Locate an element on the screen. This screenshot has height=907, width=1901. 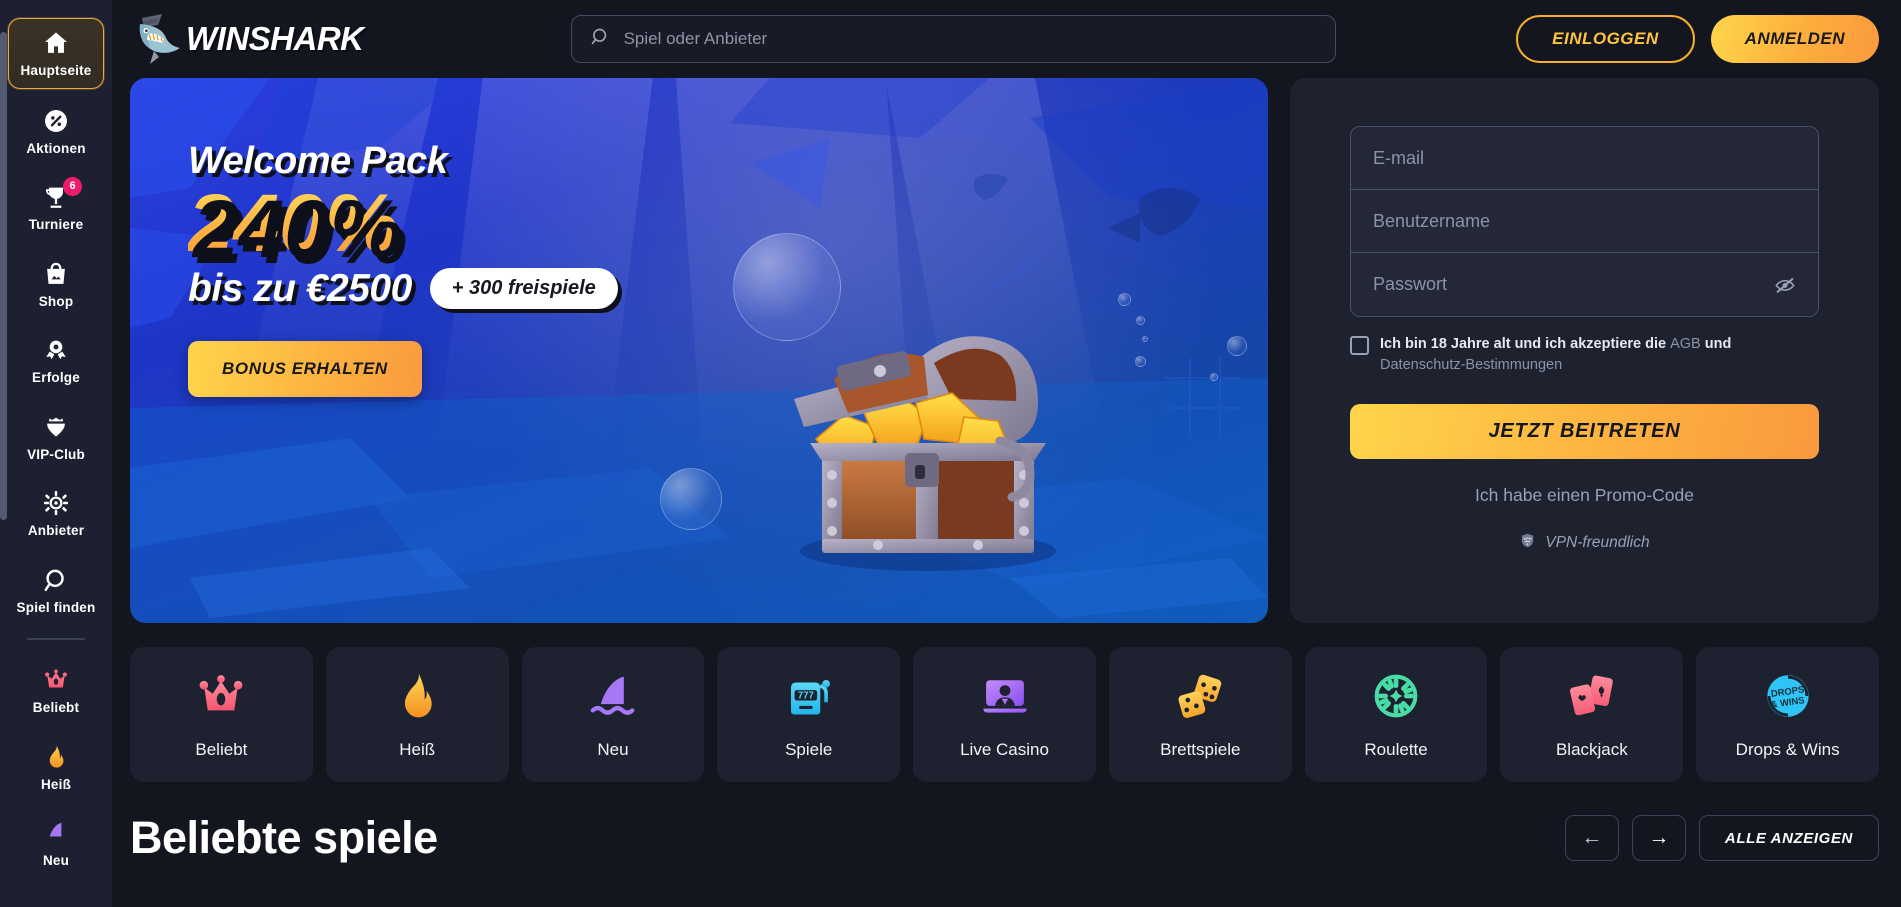
sidebar-item-anbieter: Anbieter is located at coordinates (56, 513).